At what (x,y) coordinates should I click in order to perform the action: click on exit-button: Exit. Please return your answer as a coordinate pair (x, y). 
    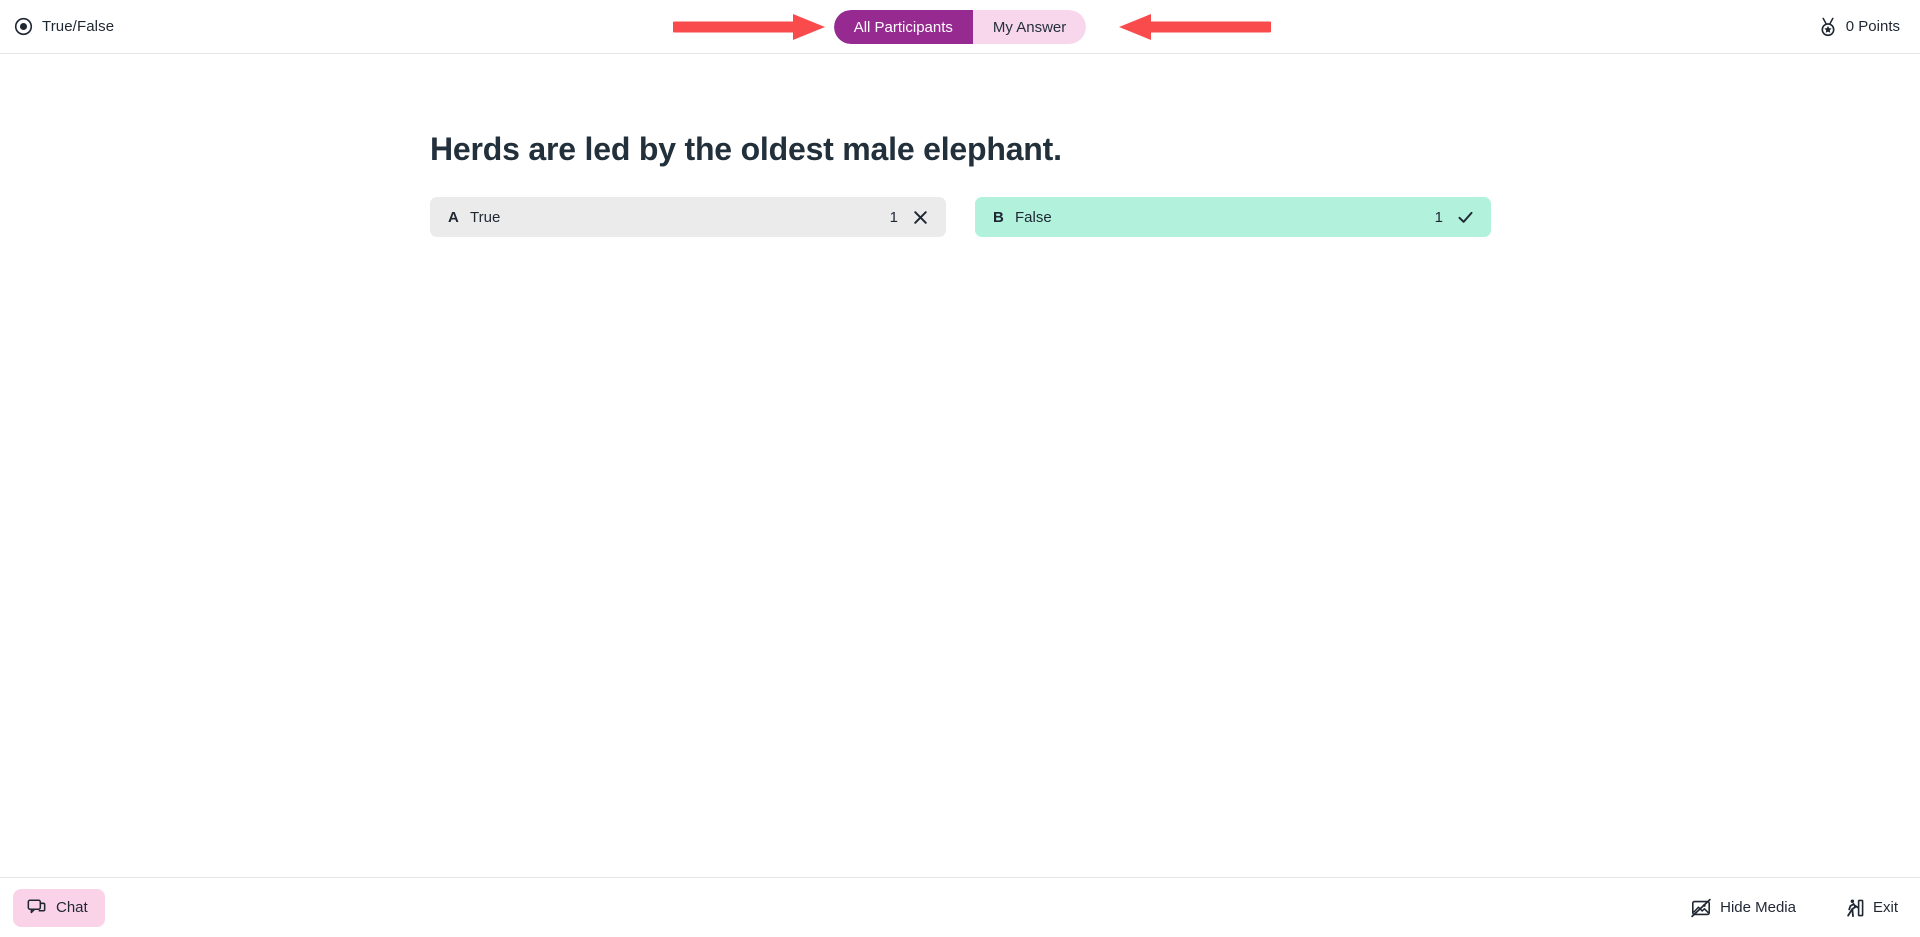
    Looking at the image, I should click on (1871, 908).